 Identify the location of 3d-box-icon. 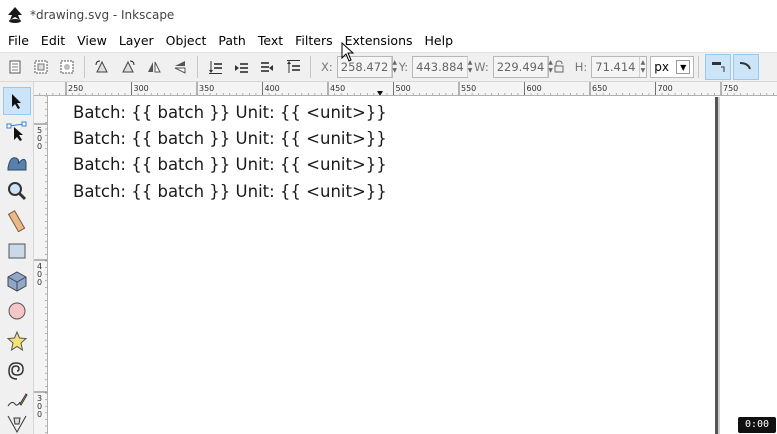
(17, 281).